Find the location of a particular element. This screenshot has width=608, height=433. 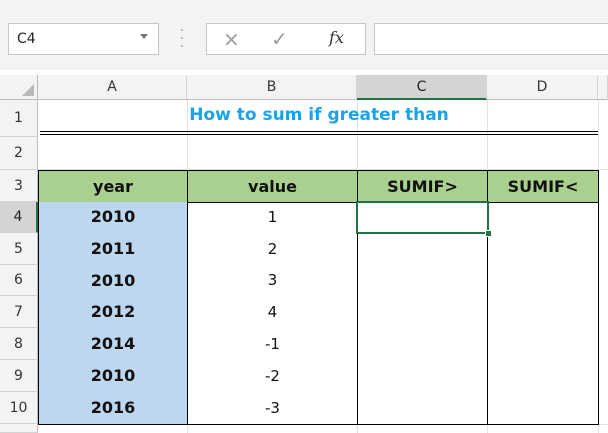

year-cell: 2014 is located at coordinates (113, 345).